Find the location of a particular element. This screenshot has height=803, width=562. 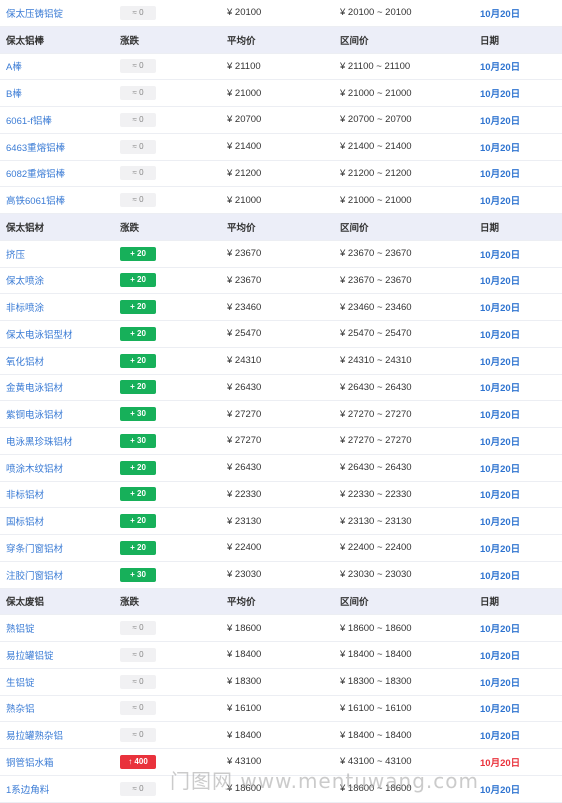

product-cell: 保太电泳铝型材 is located at coordinates (60, 334).